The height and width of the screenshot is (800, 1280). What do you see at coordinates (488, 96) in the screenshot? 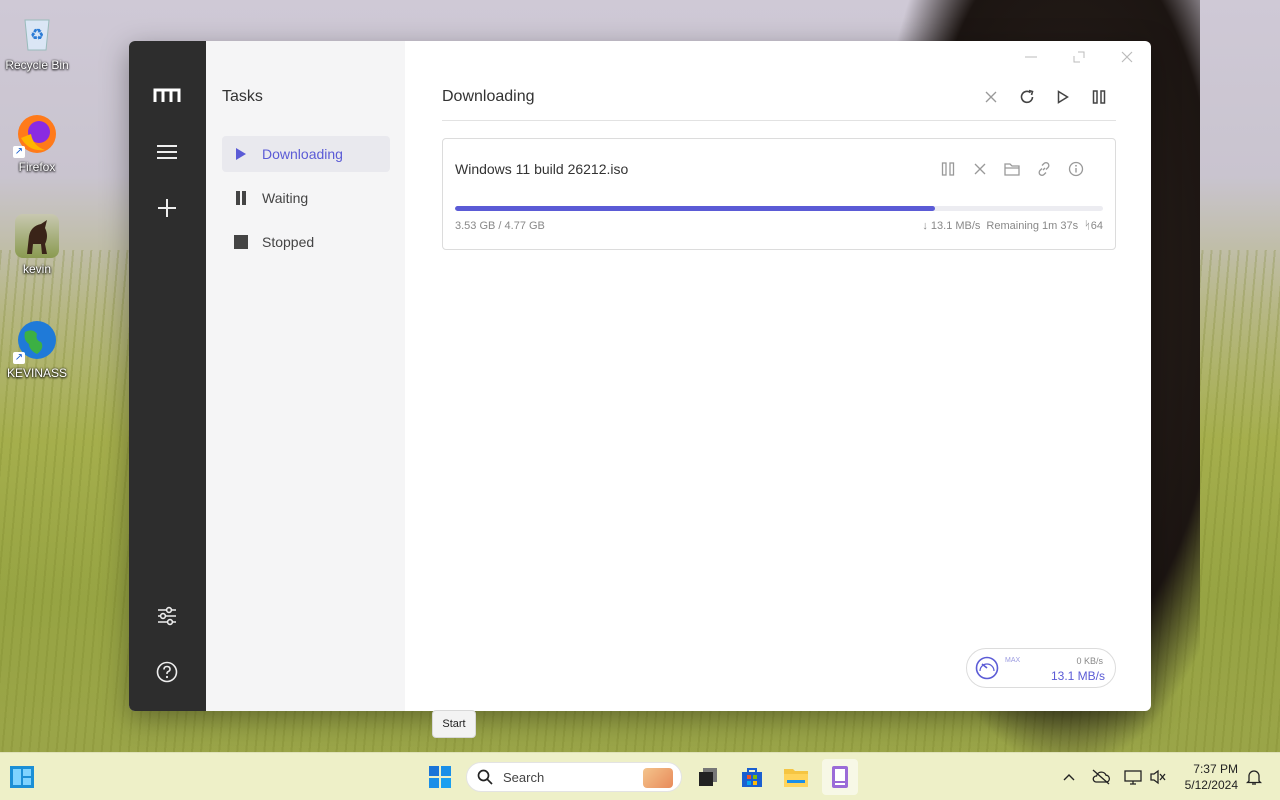
I see `page-title: Downloading` at bounding box center [488, 96].